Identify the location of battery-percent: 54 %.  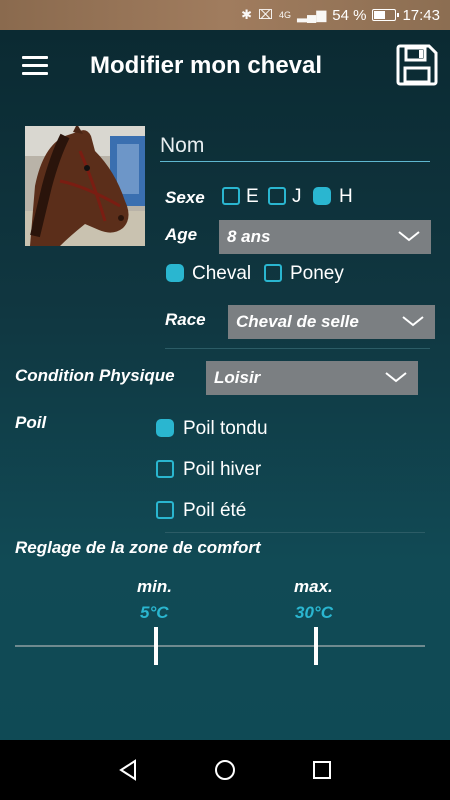
(349, 15).